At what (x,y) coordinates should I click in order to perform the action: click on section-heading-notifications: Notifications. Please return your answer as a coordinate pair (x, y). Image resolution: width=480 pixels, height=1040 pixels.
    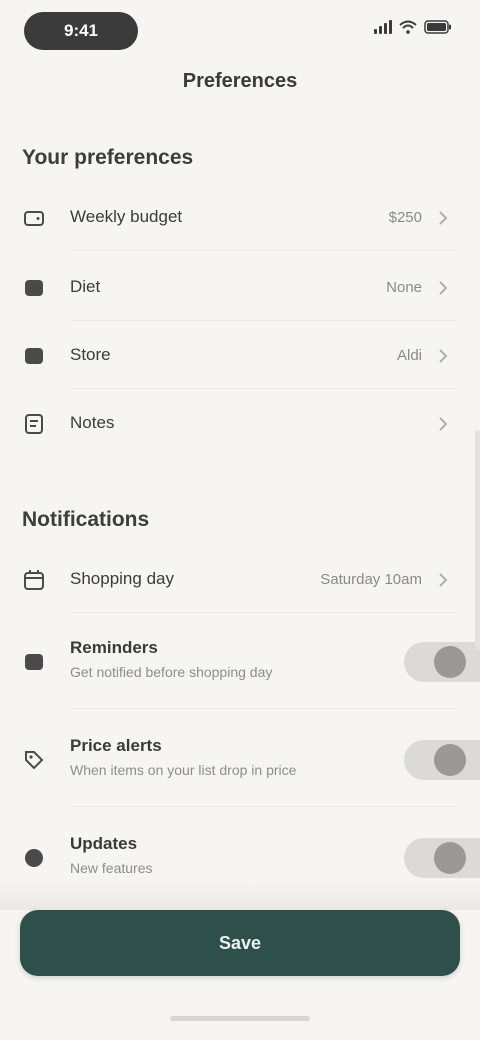
    Looking at the image, I should click on (86, 519).